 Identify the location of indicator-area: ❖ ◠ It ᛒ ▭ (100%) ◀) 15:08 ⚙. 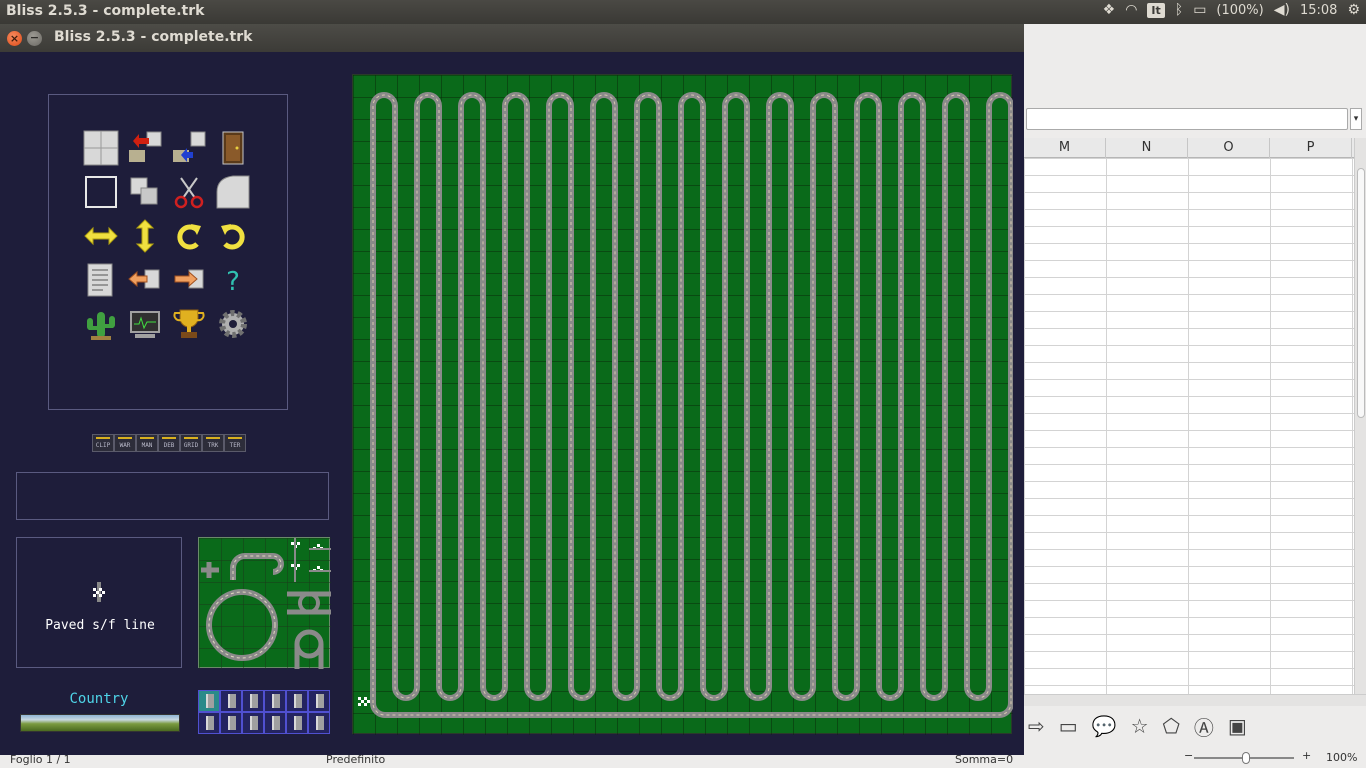
(1231, 10).